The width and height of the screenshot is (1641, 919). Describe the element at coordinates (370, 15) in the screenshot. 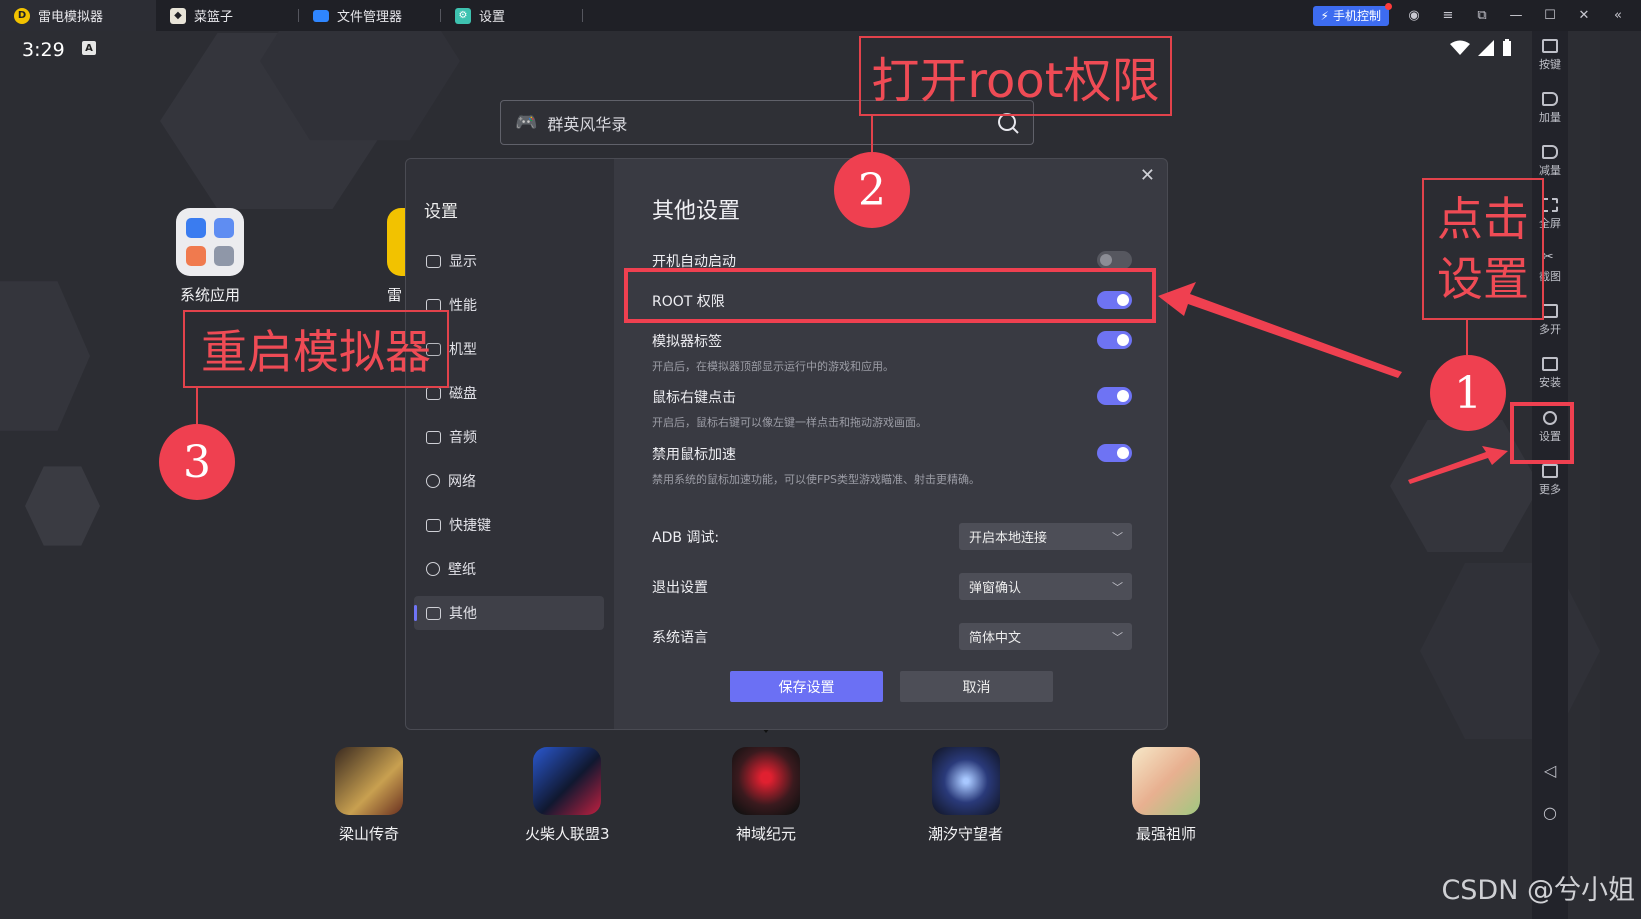

I see `tab-file-manager: 文件管理器` at that location.